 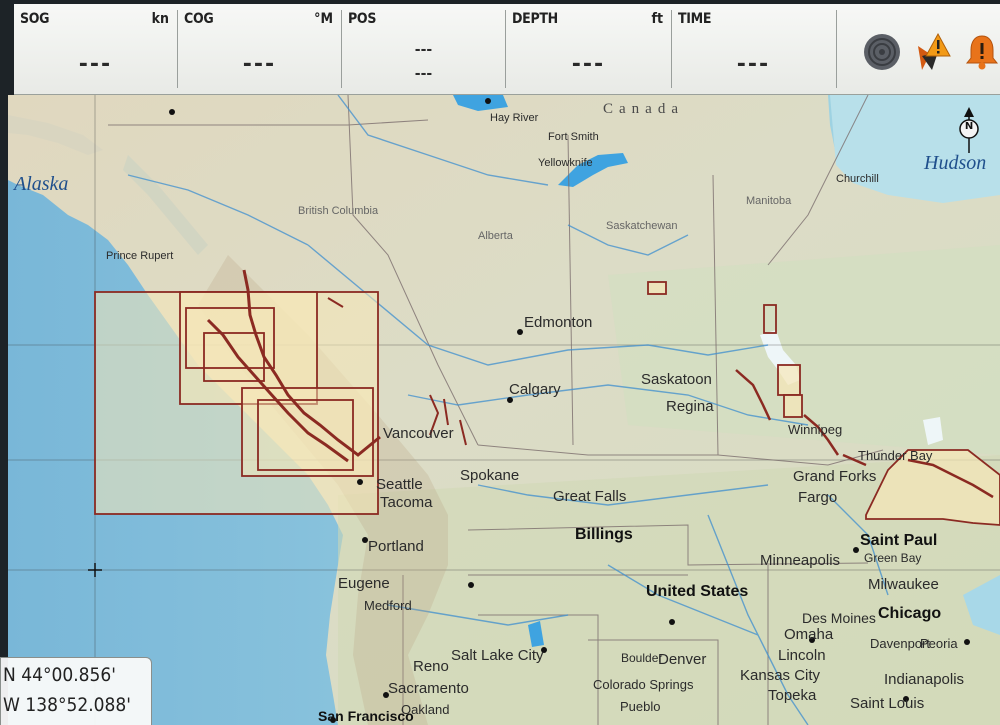 I want to click on label-thunder-bay: Thunder Bay, so click(x=895, y=455).